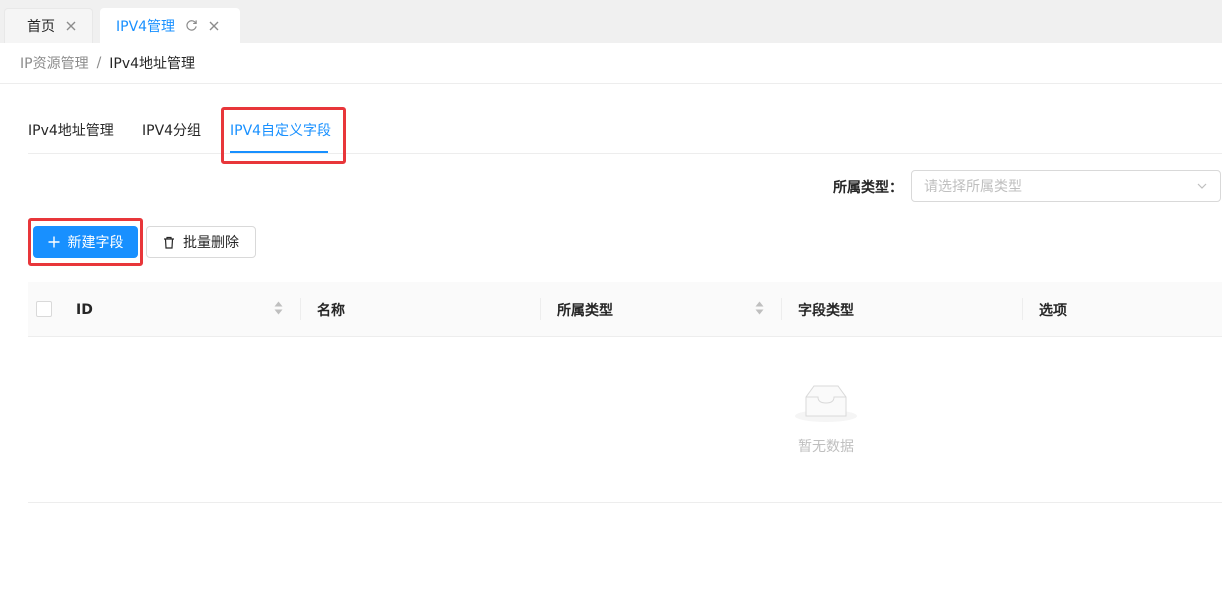  Describe the element at coordinates (152, 64) in the screenshot. I see `breadcrumb-current: IPv4地址管理` at that location.